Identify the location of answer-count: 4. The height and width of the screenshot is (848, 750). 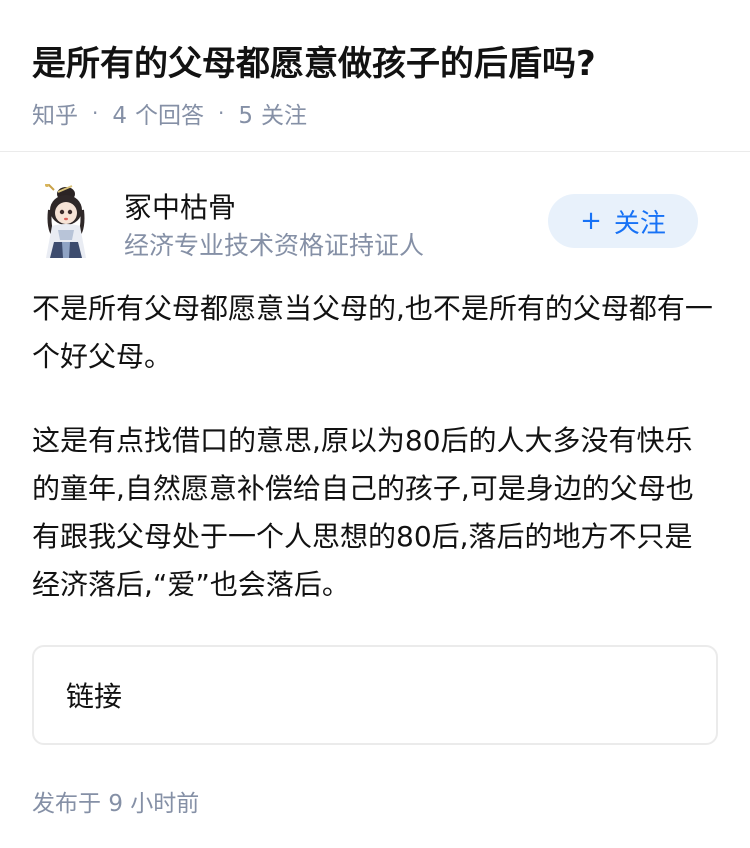
(119, 116).